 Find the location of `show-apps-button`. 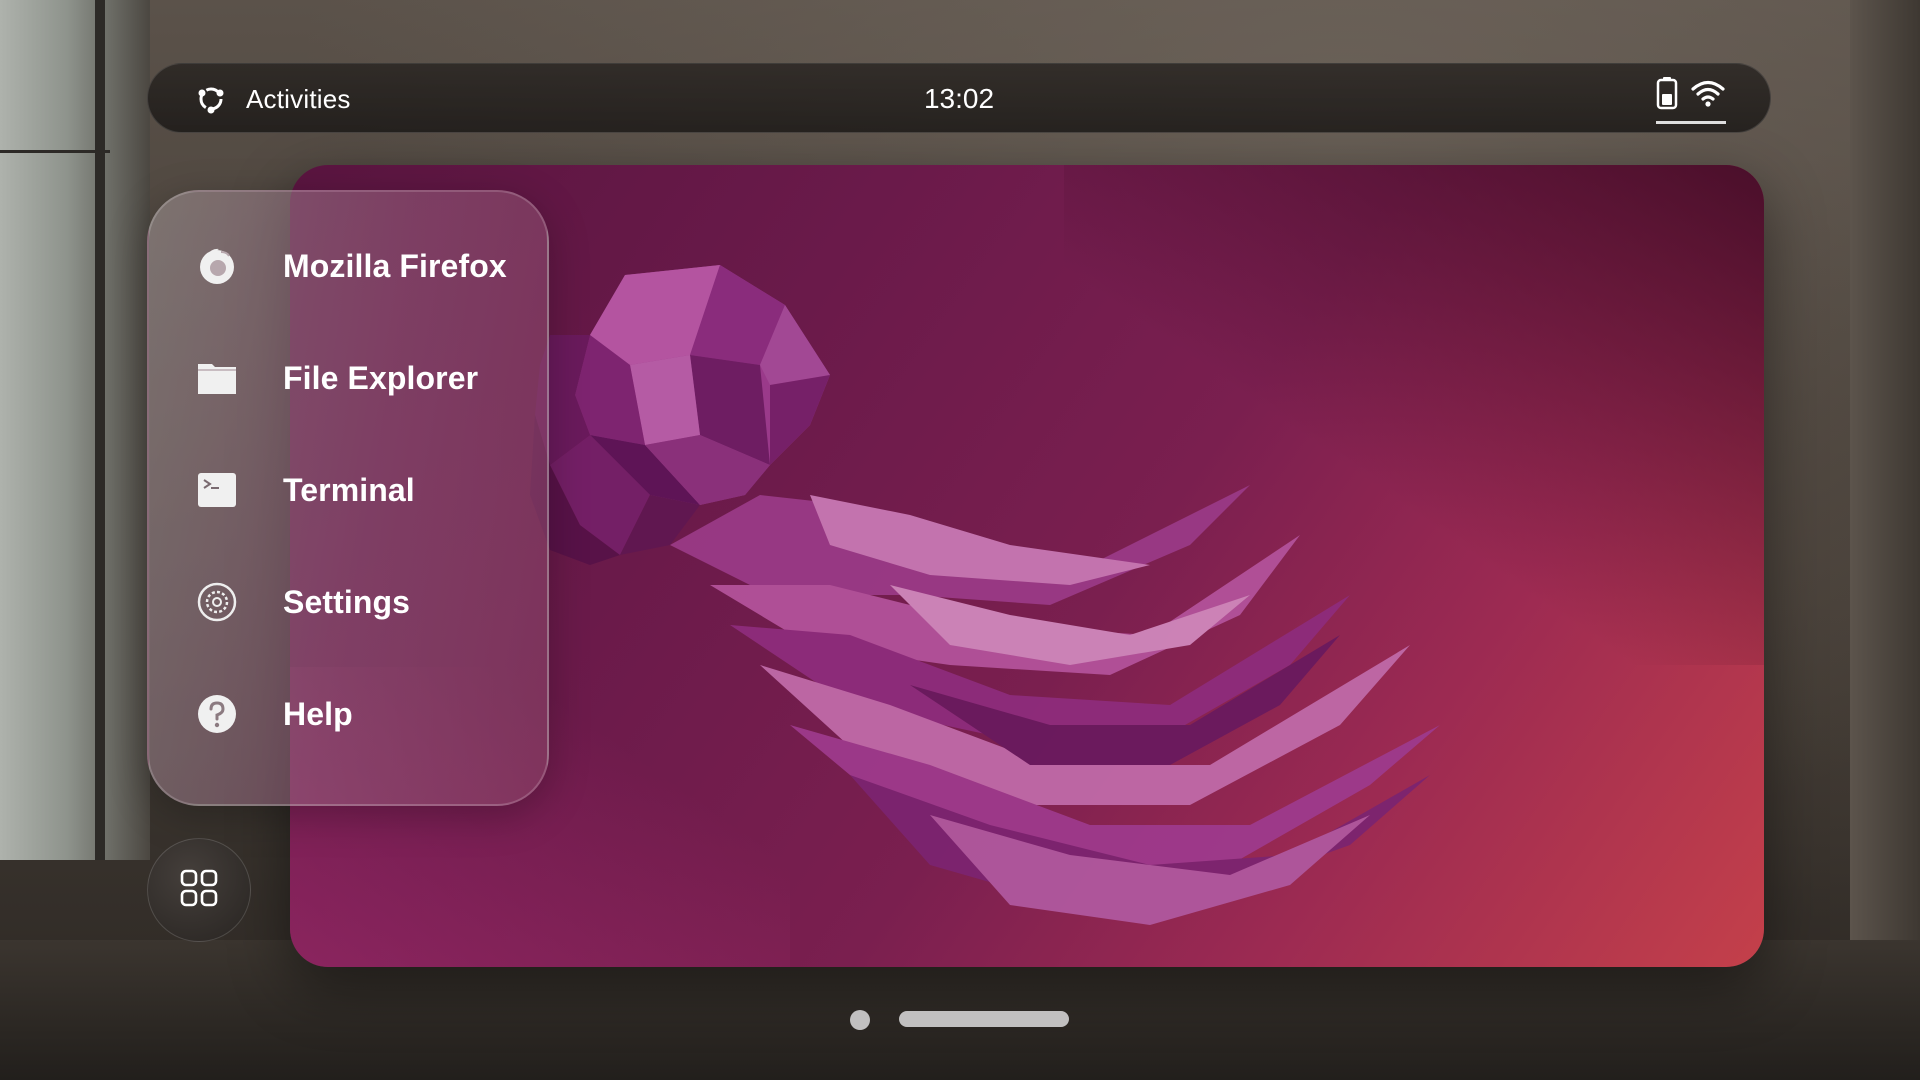

show-apps-button is located at coordinates (199, 890).